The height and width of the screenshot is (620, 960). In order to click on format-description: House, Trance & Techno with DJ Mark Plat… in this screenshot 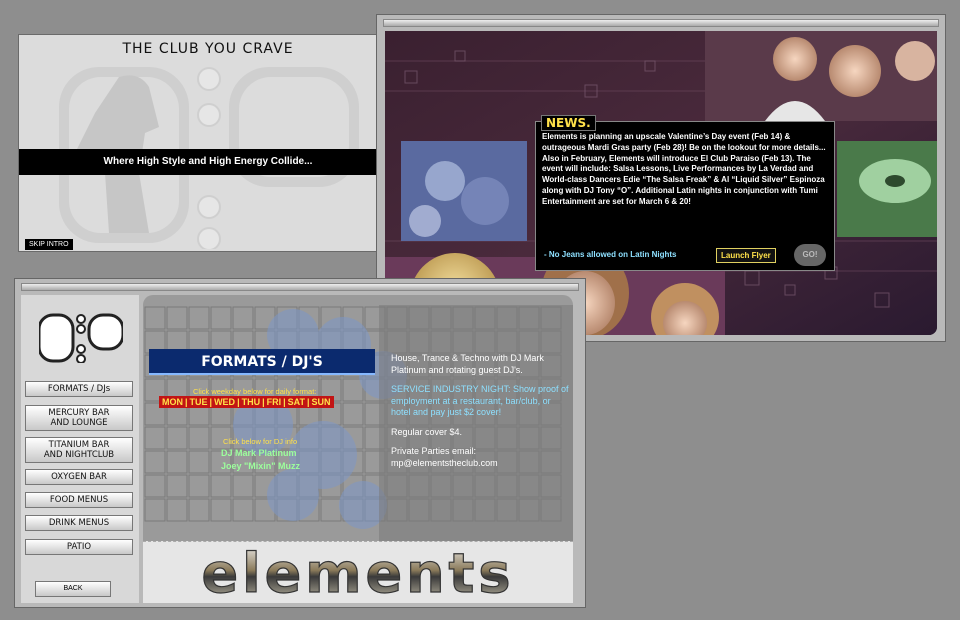, I will do `click(480, 411)`.